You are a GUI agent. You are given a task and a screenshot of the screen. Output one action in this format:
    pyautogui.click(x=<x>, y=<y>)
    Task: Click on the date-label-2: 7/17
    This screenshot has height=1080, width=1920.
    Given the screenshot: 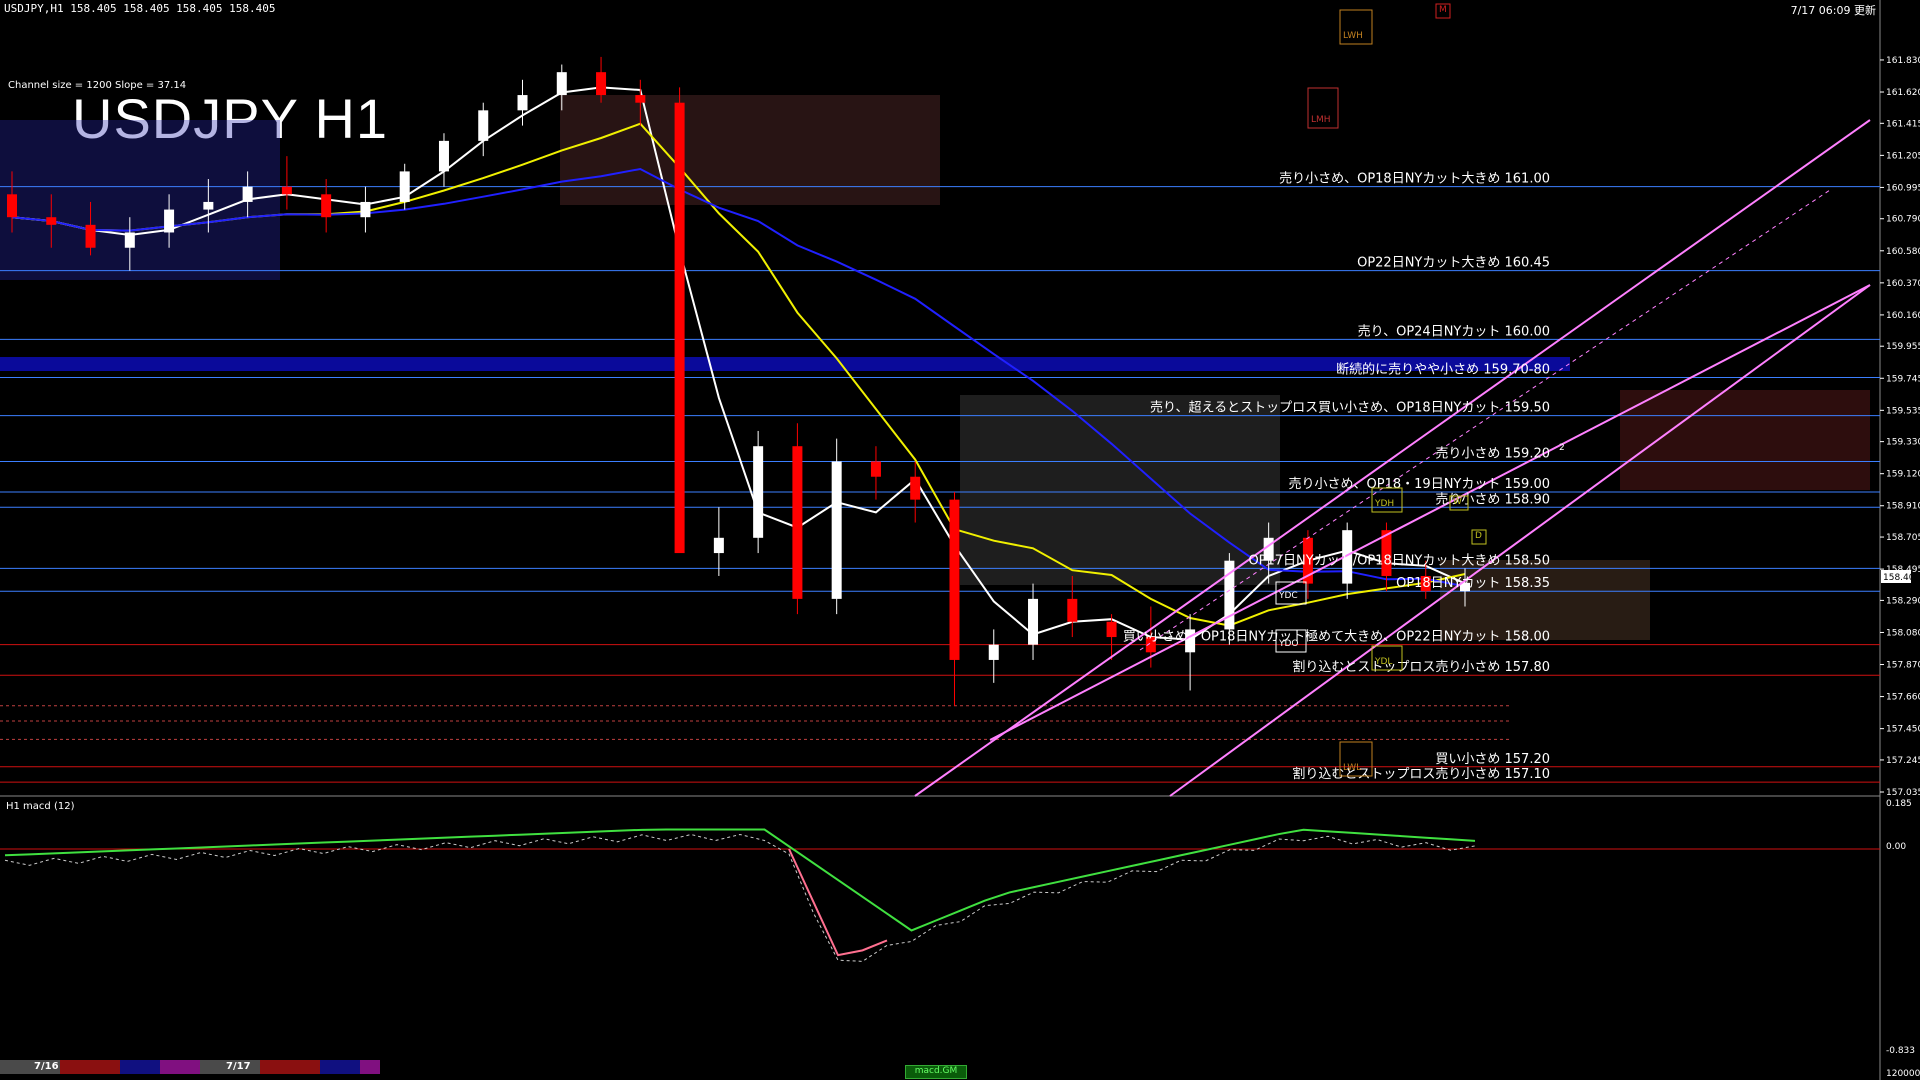 What is the action you would take?
    pyautogui.click(x=238, y=1066)
    